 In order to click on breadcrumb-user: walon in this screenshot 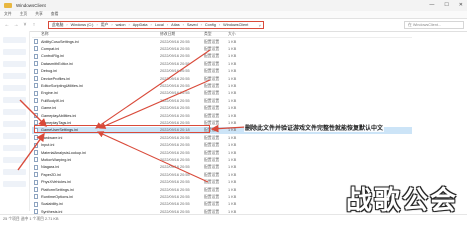, I will do `click(121, 25)`.